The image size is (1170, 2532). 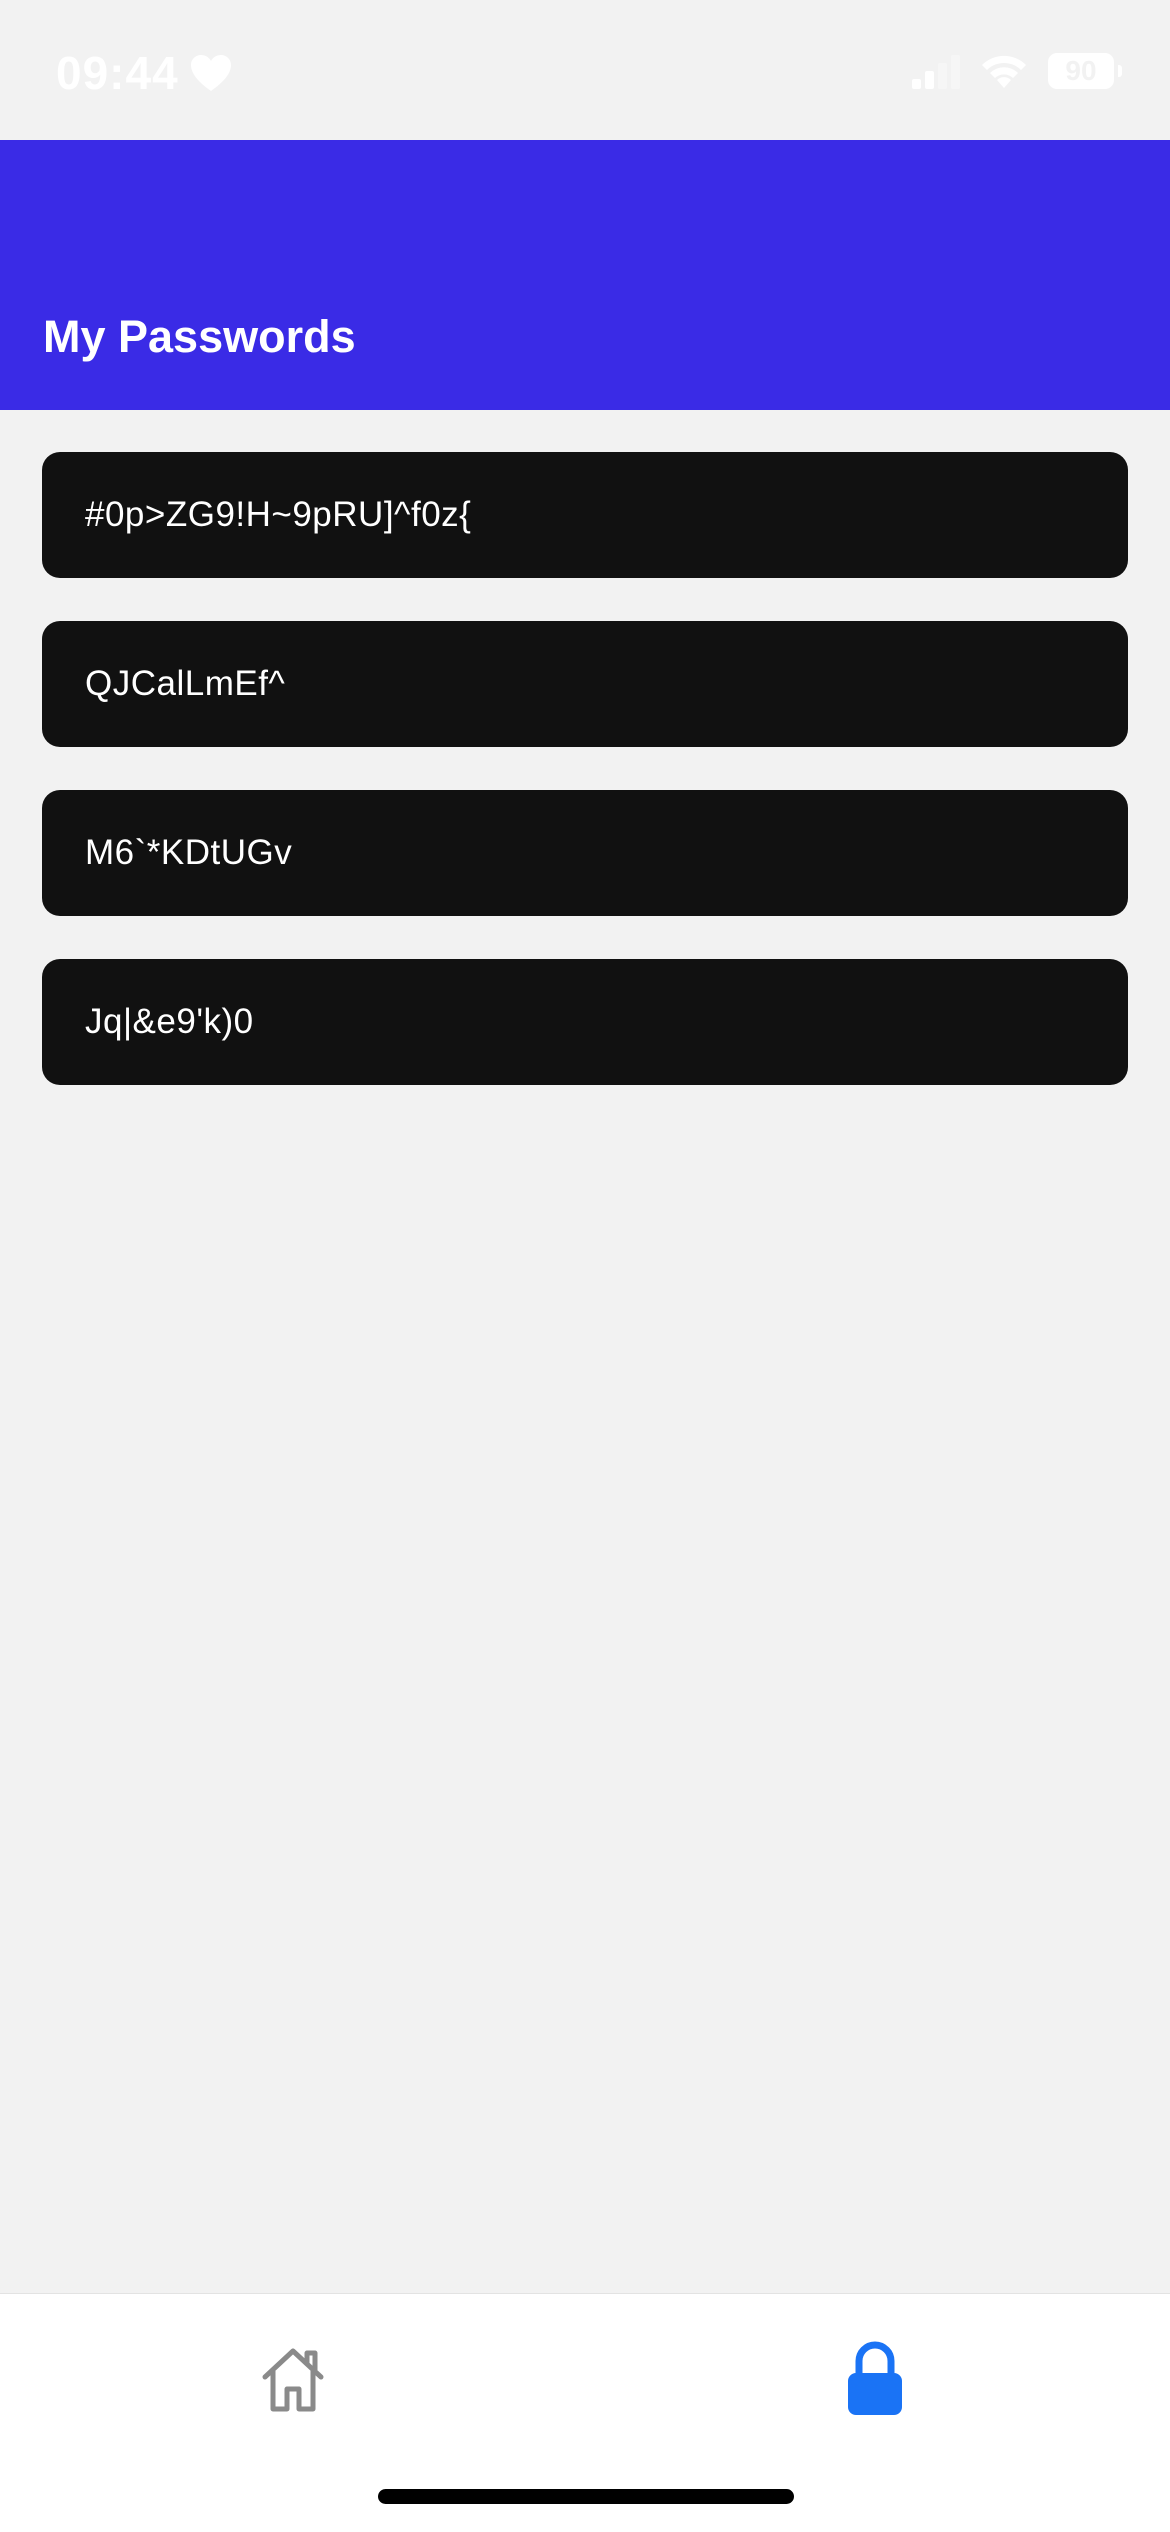 I want to click on tab-lock, so click(x=875, y=2379).